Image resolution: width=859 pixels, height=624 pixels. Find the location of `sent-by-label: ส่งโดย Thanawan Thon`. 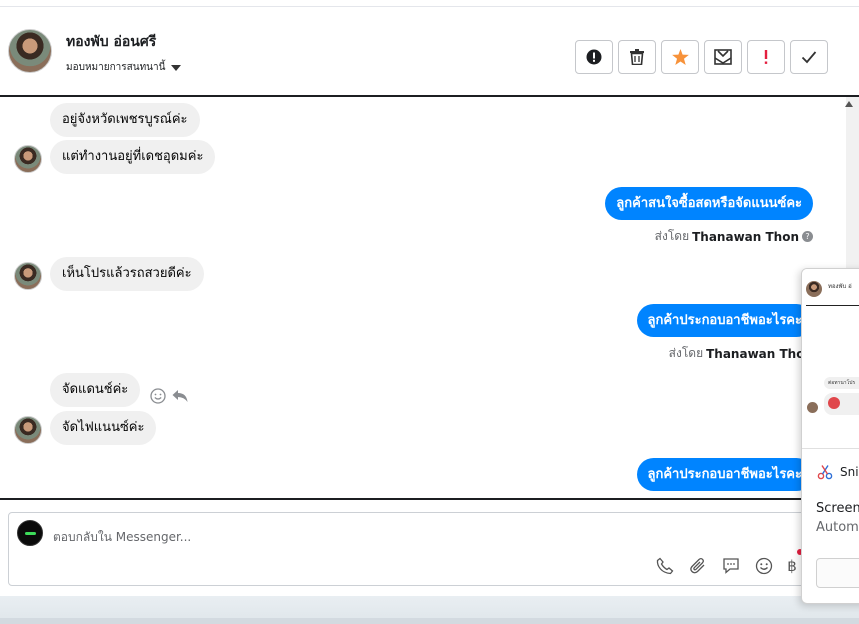

sent-by-label: ส่งโดย Thanawan Thon is located at coordinates (741, 353).